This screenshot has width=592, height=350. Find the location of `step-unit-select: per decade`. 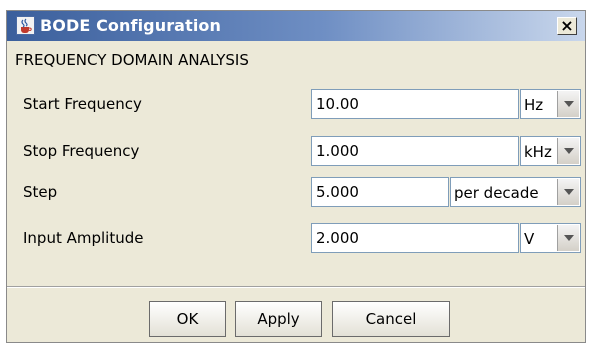

step-unit-select: per decade is located at coordinates (515, 192).